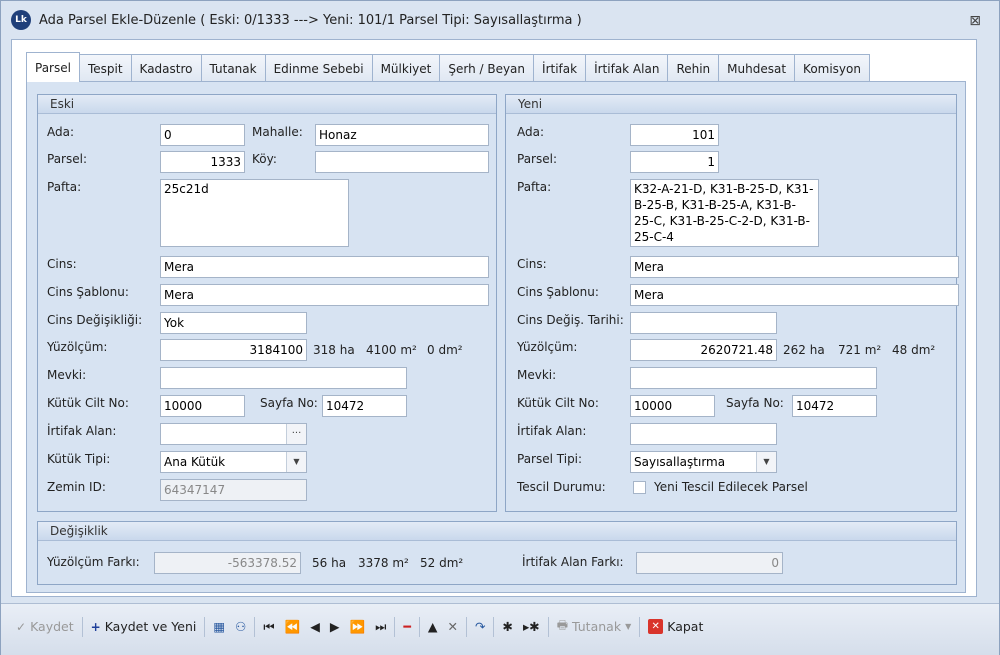 The height and width of the screenshot is (655, 1000). I want to click on tab-irtifak: İrtifak, so click(560, 68).